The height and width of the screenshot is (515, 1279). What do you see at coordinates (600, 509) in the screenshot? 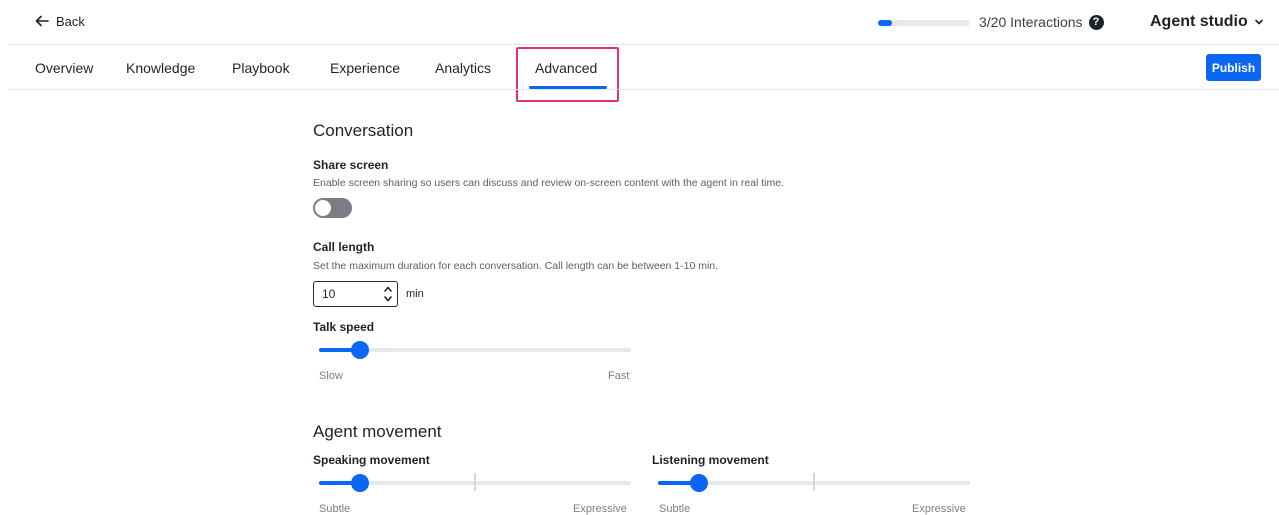
I see `speaking-movement-max-label: Expressive` at bounding box center [600, 509].